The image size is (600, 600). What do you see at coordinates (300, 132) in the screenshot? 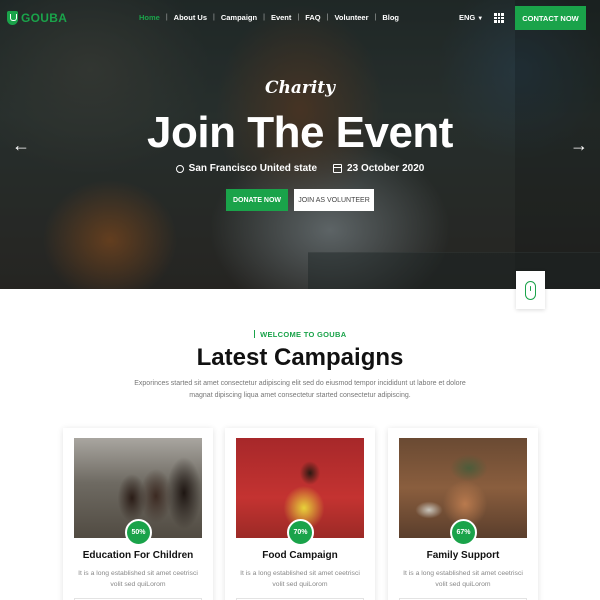
I see `hero-title: Join The Event` at bounding box center [300, 132].